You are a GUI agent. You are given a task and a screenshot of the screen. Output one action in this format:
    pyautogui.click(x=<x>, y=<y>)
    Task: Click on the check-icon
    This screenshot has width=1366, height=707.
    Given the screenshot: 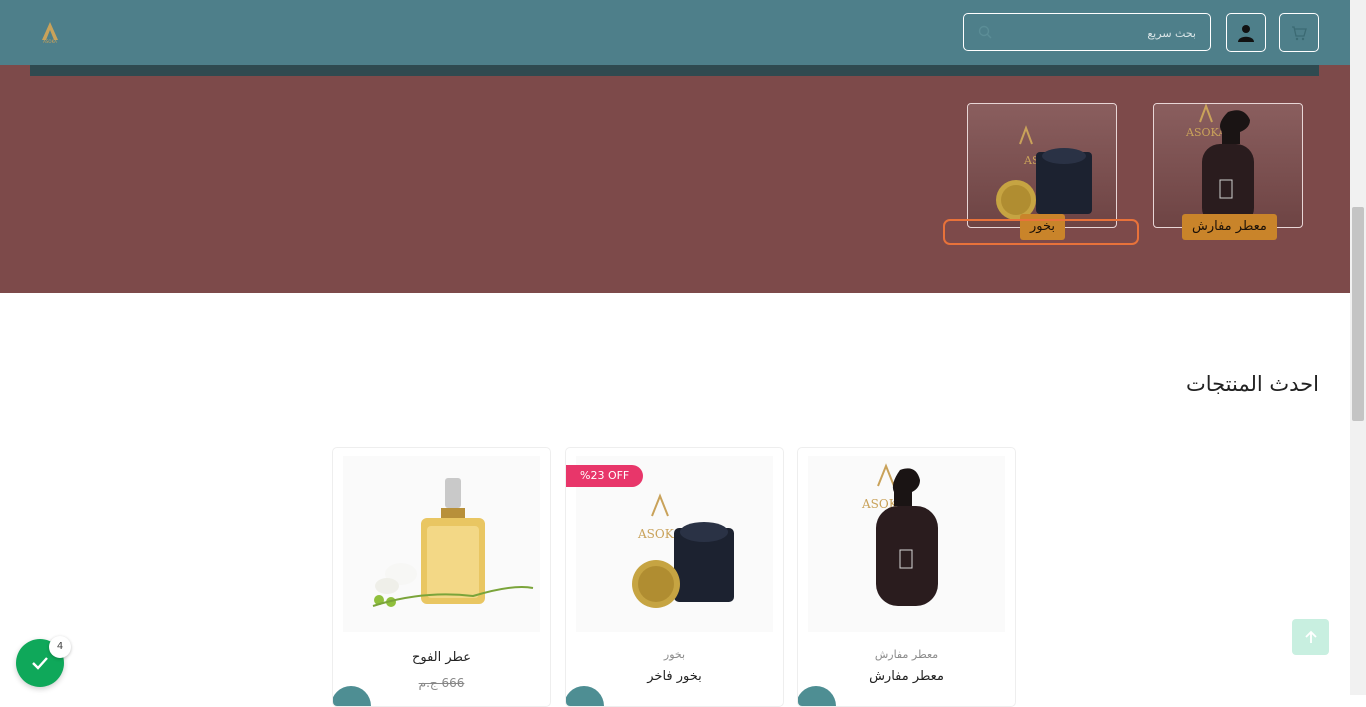 What is the action you would take?
    pyautogui.click(x=40, y=663)
    